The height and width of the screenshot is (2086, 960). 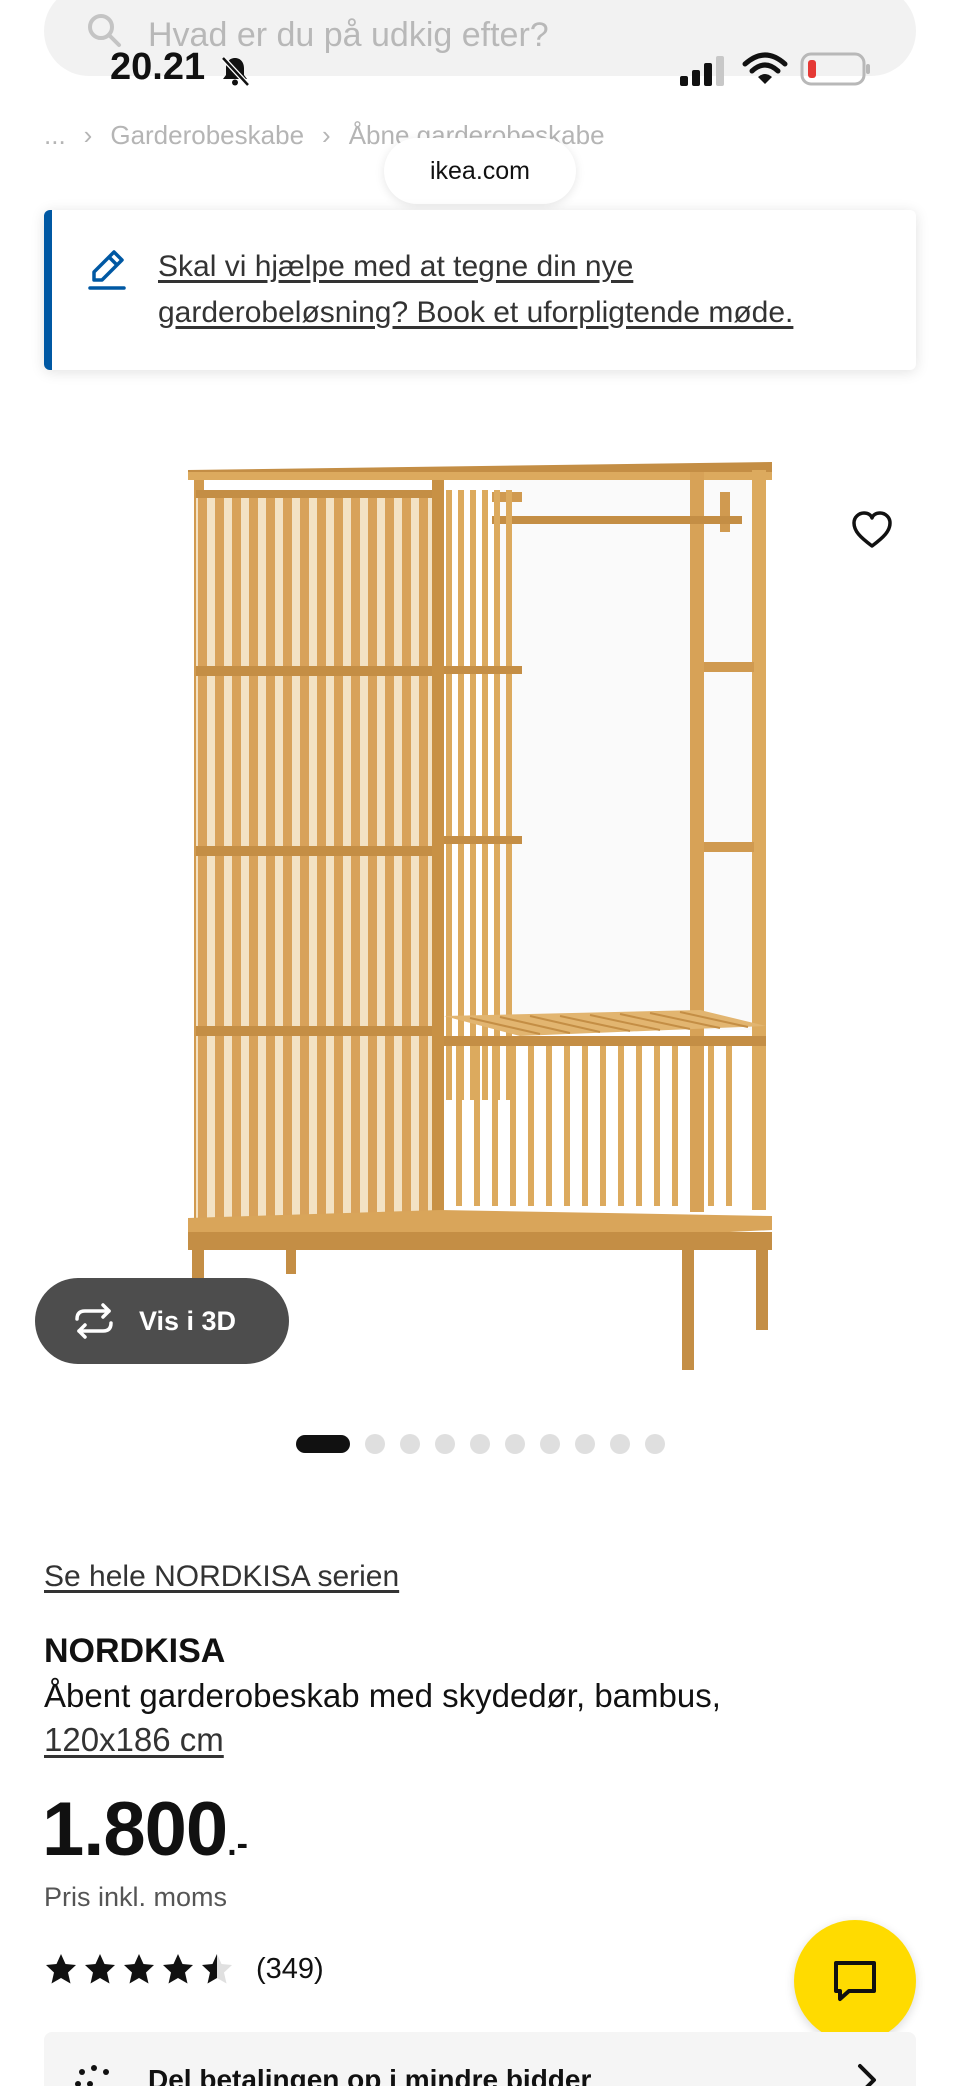 I want to click on search-placeholder: Hvad er du på udkig efter?, so click(x=348, y=35).